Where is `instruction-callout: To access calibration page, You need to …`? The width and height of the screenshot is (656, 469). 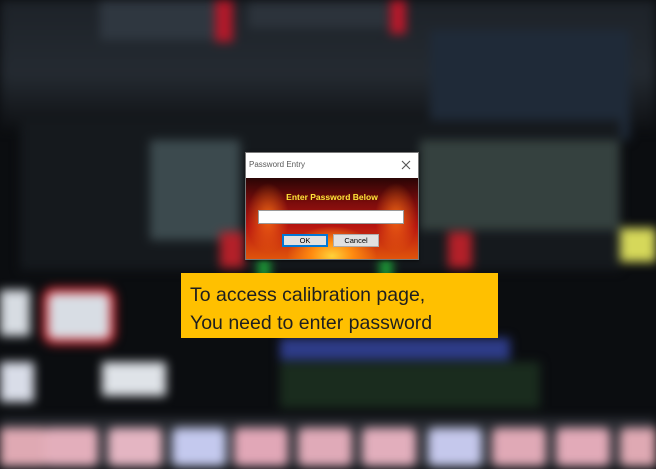 instruction-callout: To access calibration page, You need to … is located at coordinates (339, 305).